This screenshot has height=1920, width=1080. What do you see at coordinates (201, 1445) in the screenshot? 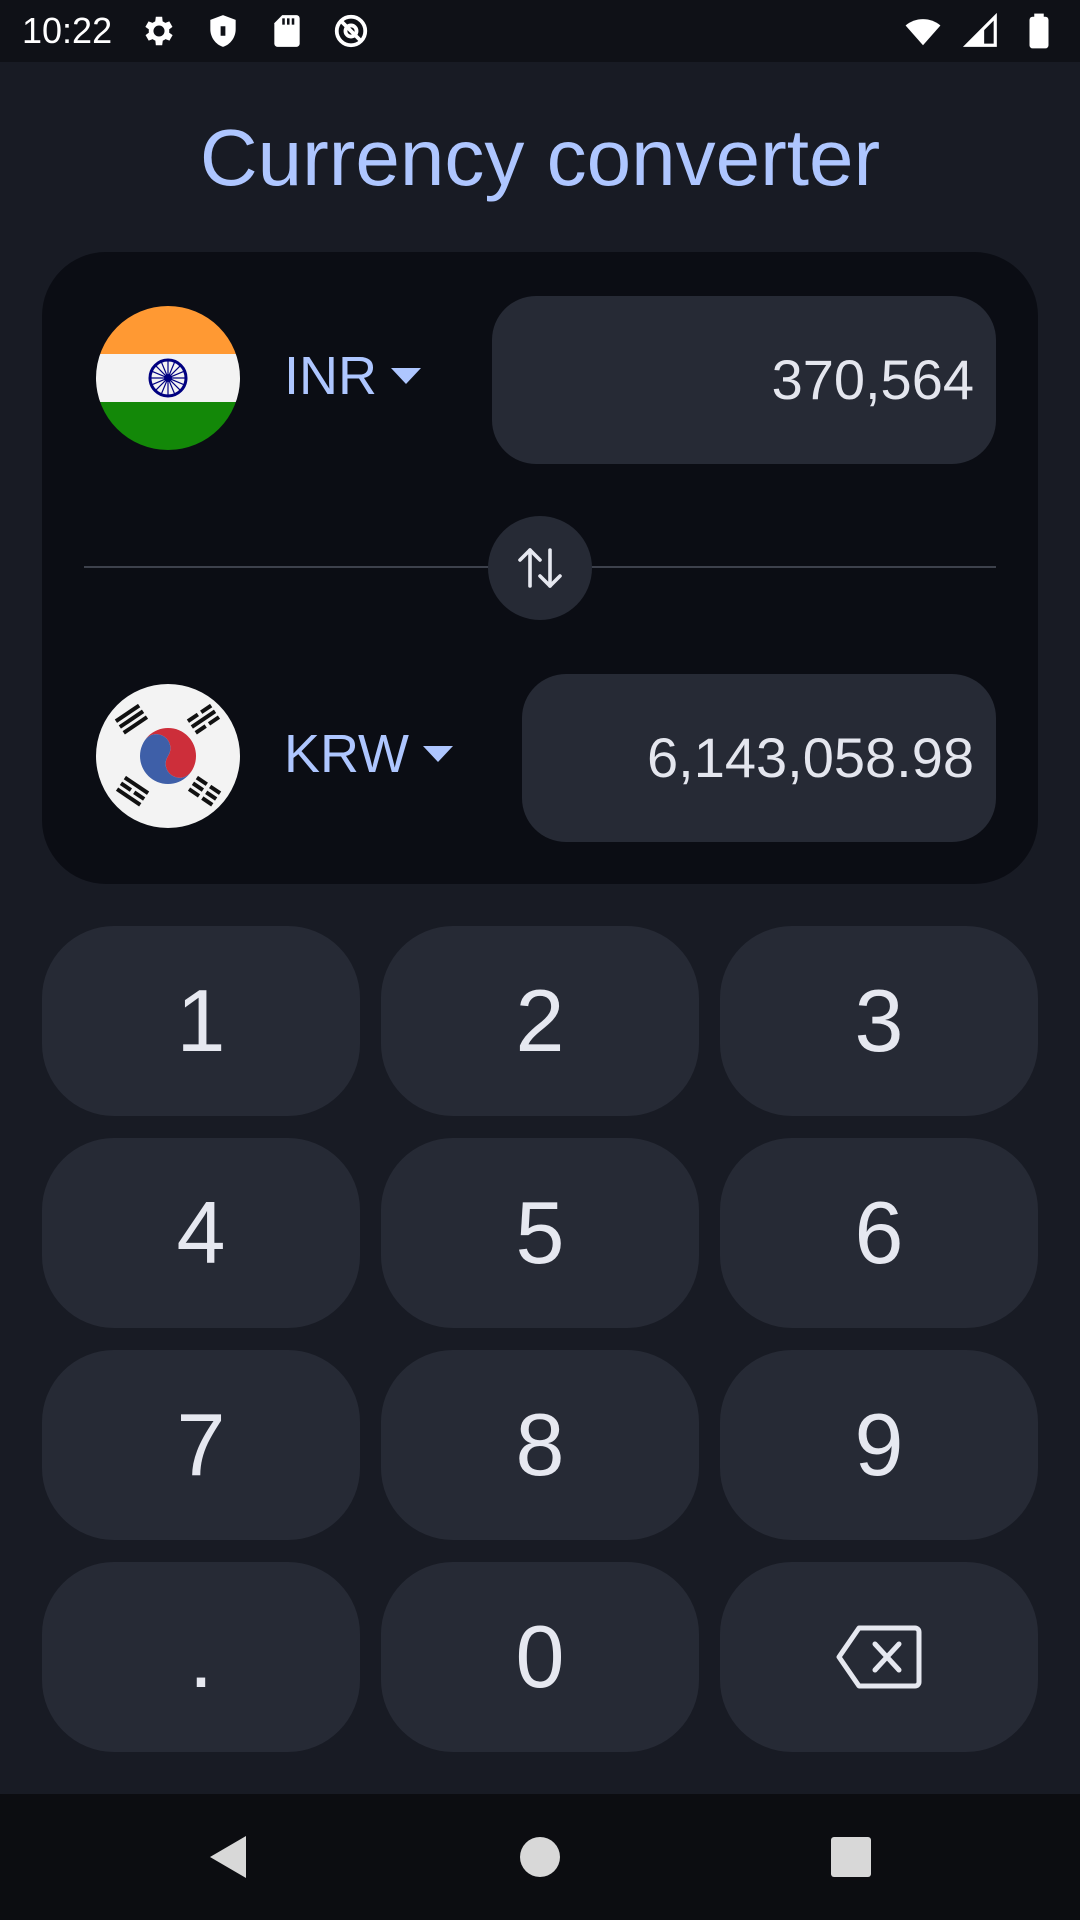
I see `key-7: 7` at bounding box center [201, 1445].